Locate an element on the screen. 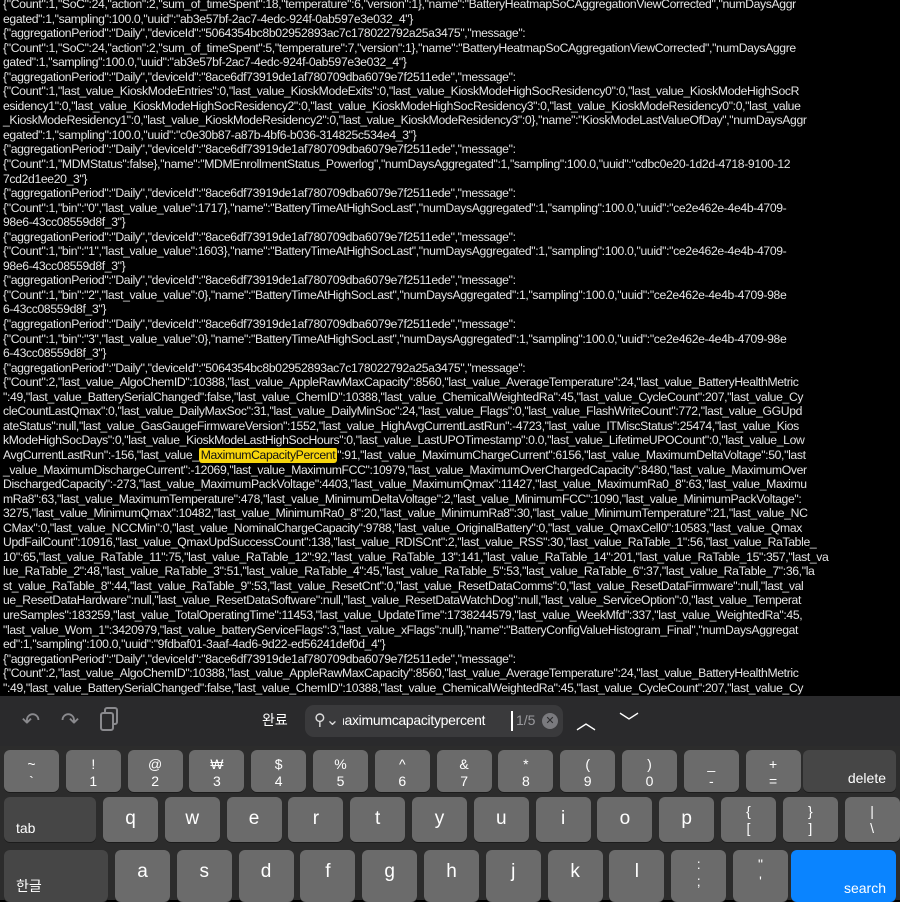 This screenshot has width=900, height=902. key-r: r is located at coordinates (316, 819).